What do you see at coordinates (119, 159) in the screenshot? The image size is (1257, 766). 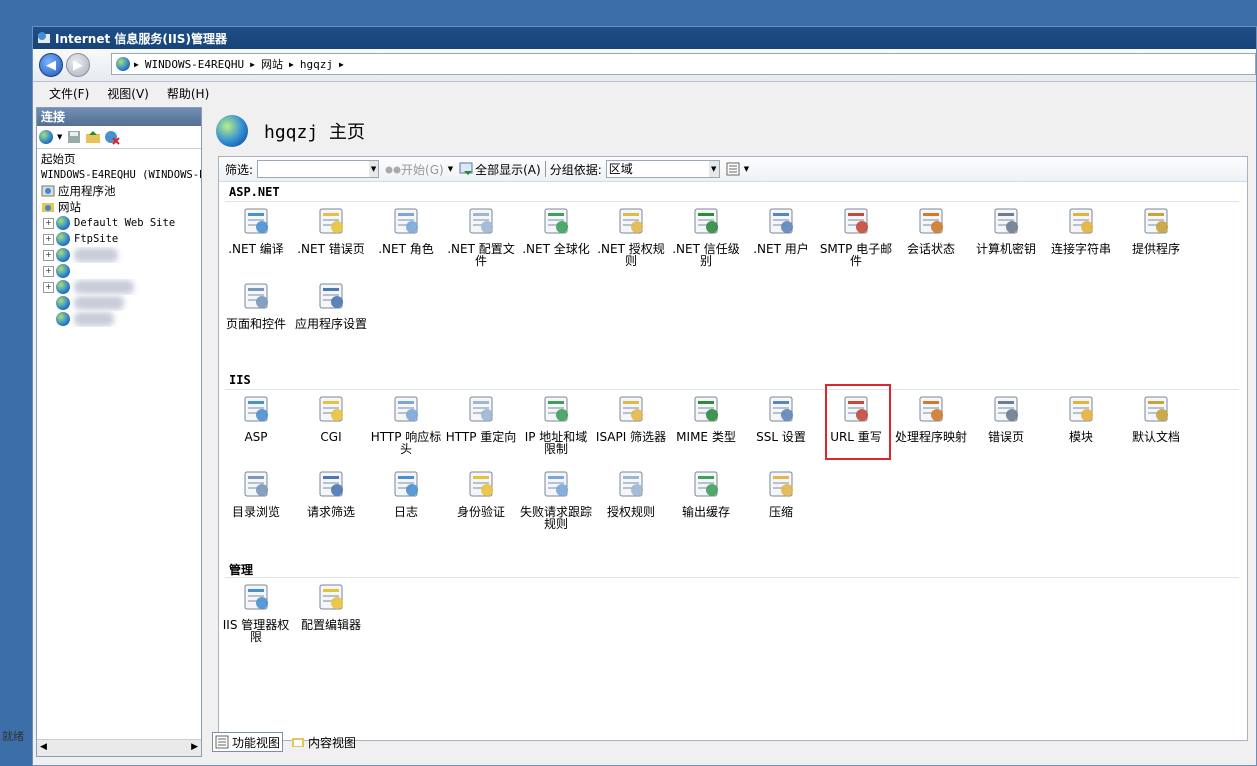 I see `tree-start-page: 起始页` at bounding box center [119, 159].